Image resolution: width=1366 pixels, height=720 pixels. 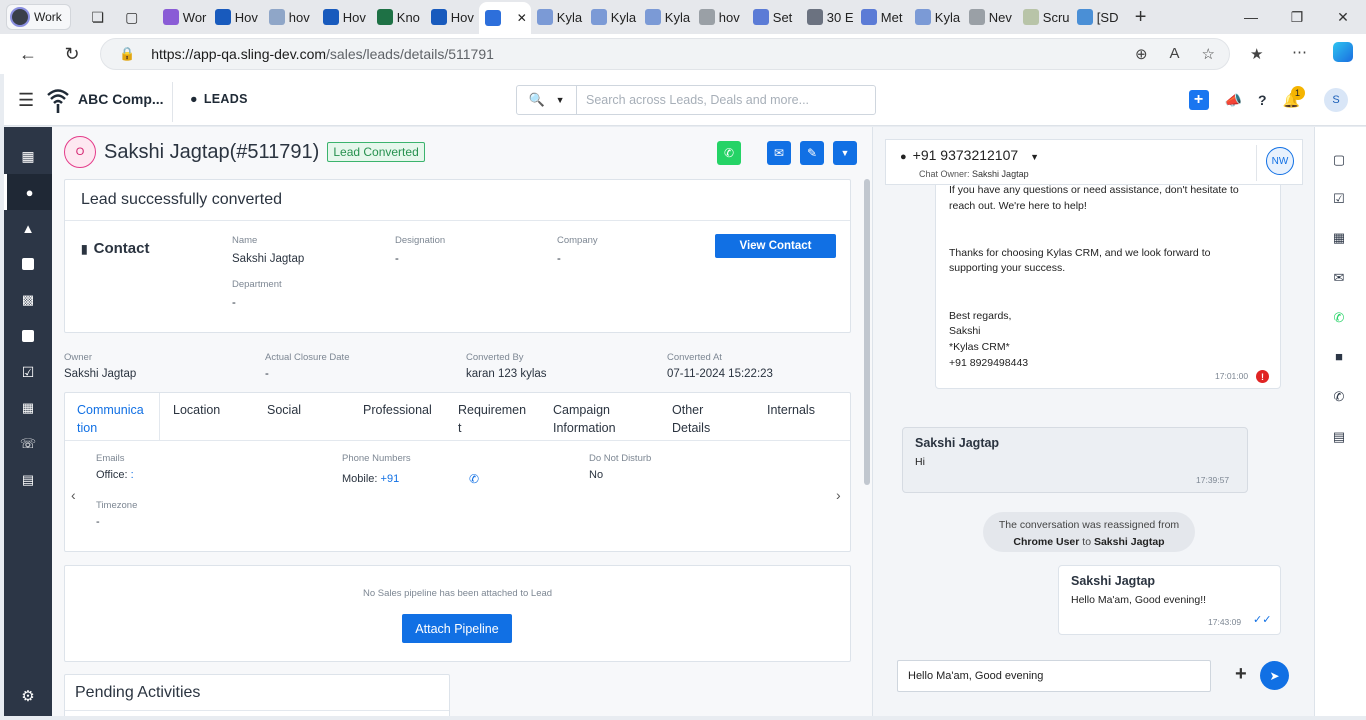 What do you see at coordinates (127, 54) in the screenshot?
I see `lock-icon: 🔒` at bounding box center [127, 54].